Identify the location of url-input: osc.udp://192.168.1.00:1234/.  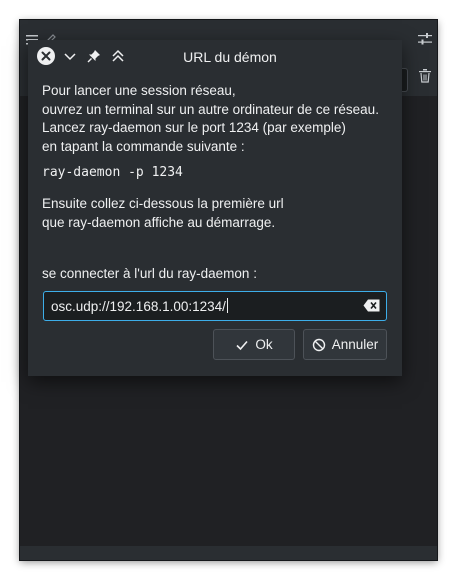
(215, 306).